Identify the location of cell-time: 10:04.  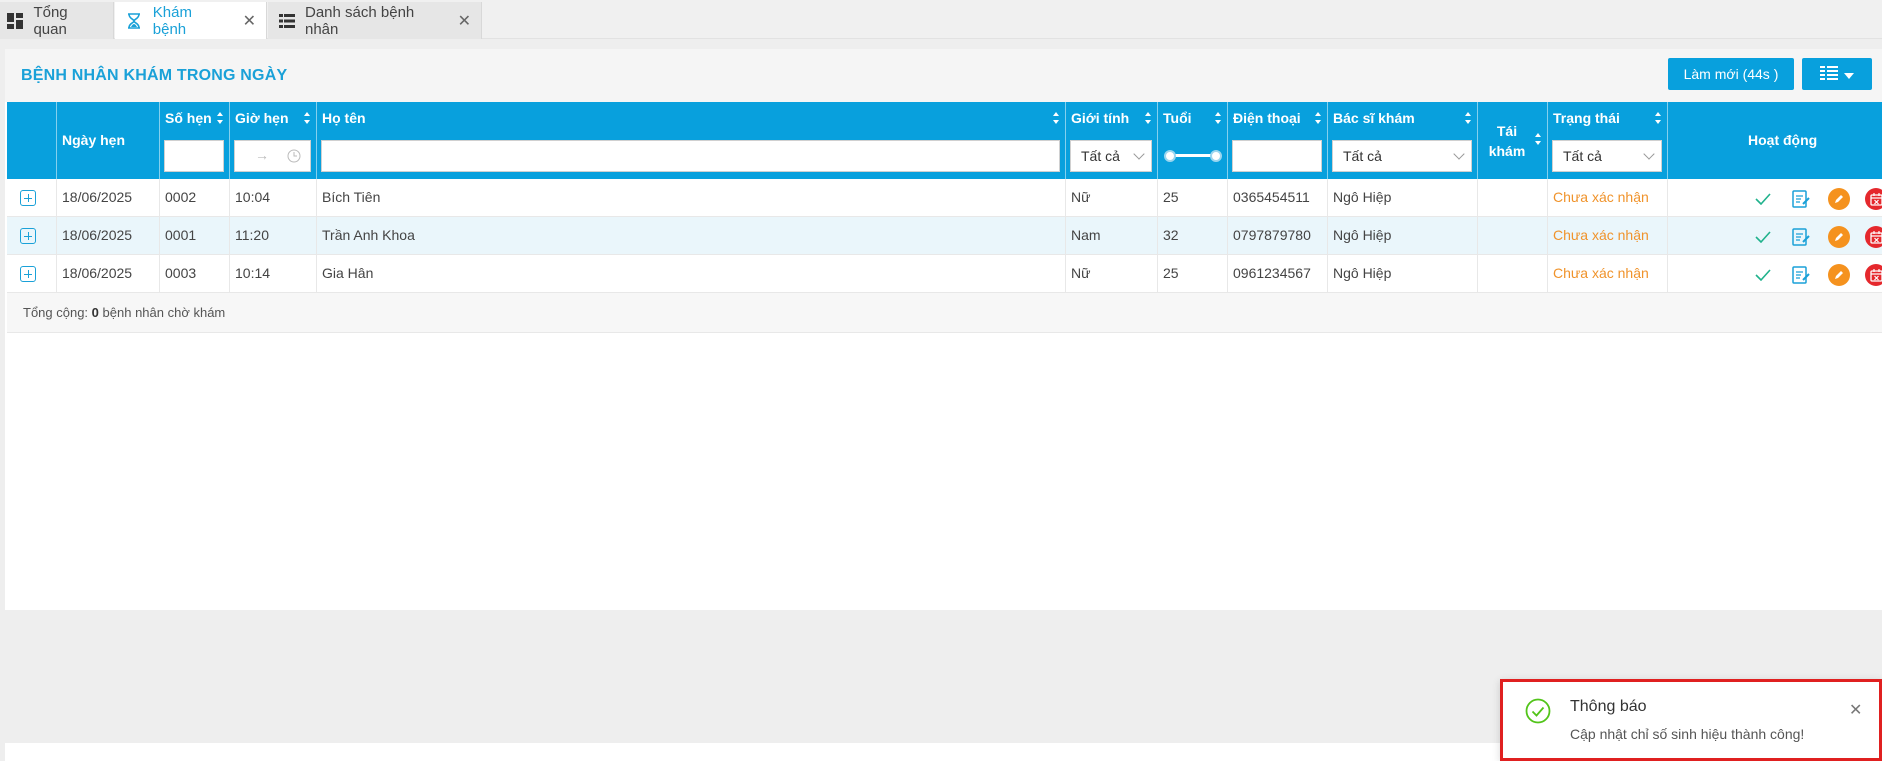
(273, 197).